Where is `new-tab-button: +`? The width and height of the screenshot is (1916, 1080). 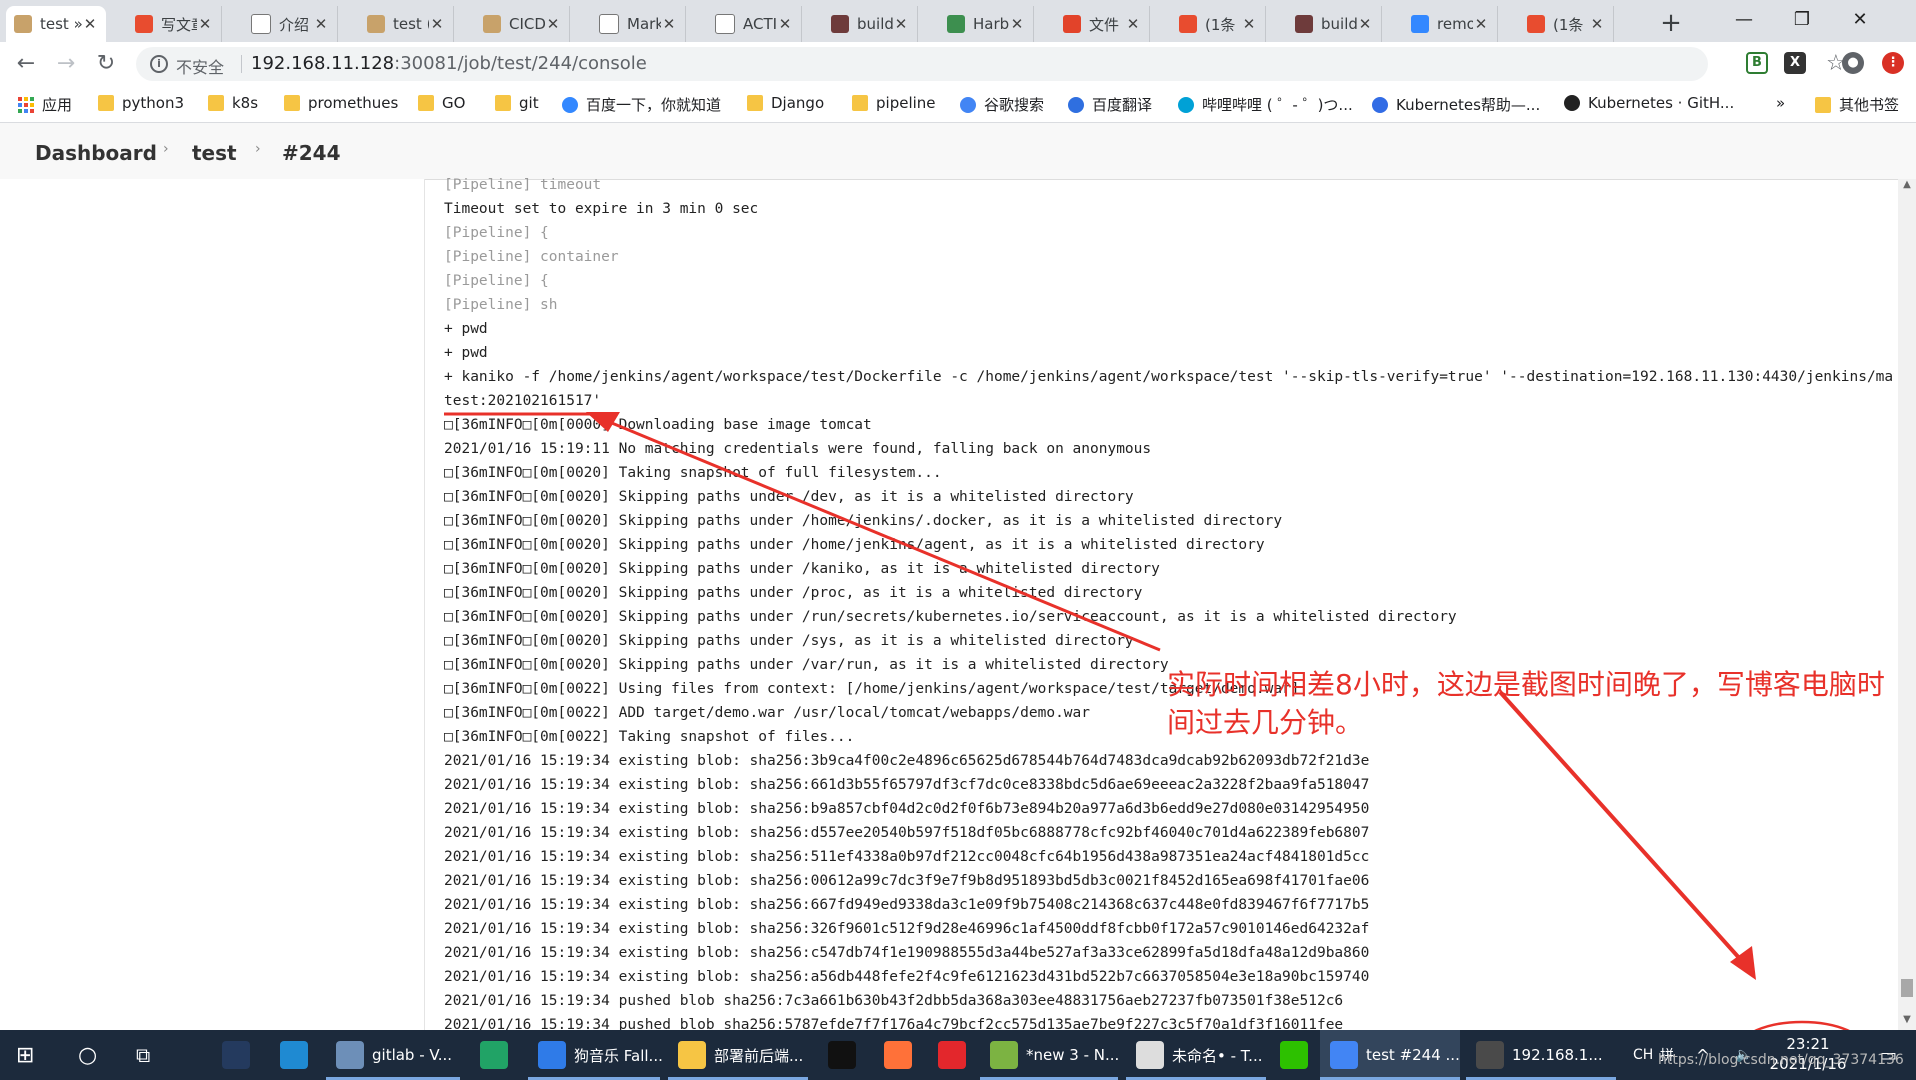 new-tab-button: + is located at coordinates (1671, 23).